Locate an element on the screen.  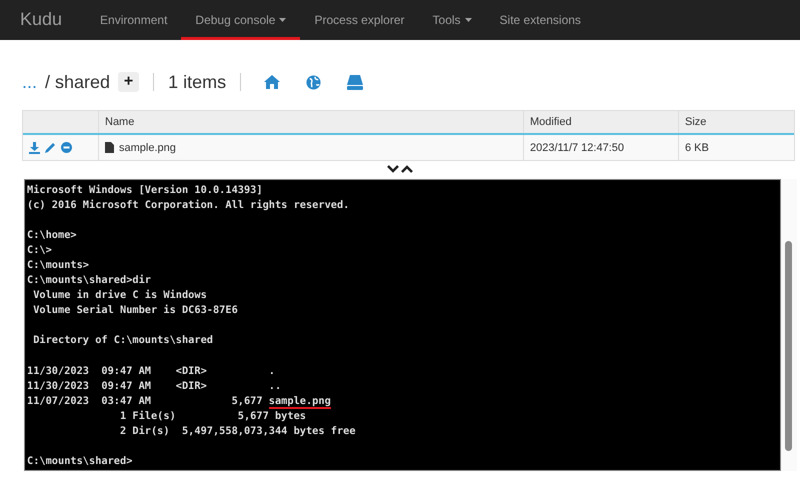
chevron-up-icon is located at coordinates (407, 169).